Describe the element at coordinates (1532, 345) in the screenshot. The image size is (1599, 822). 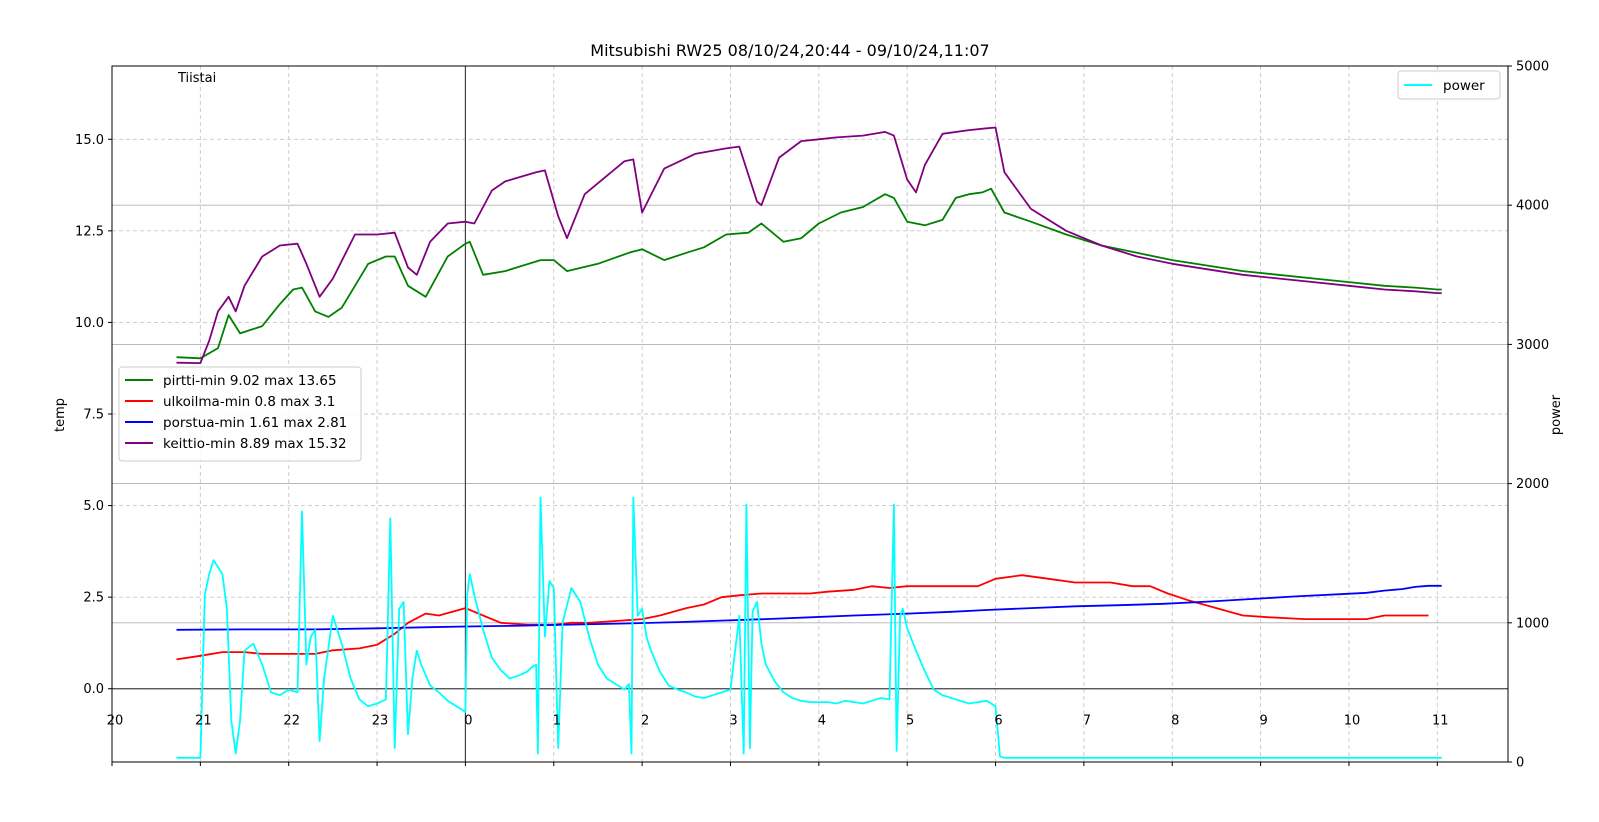
I see `y-tick-label-right: 3000` at that location.